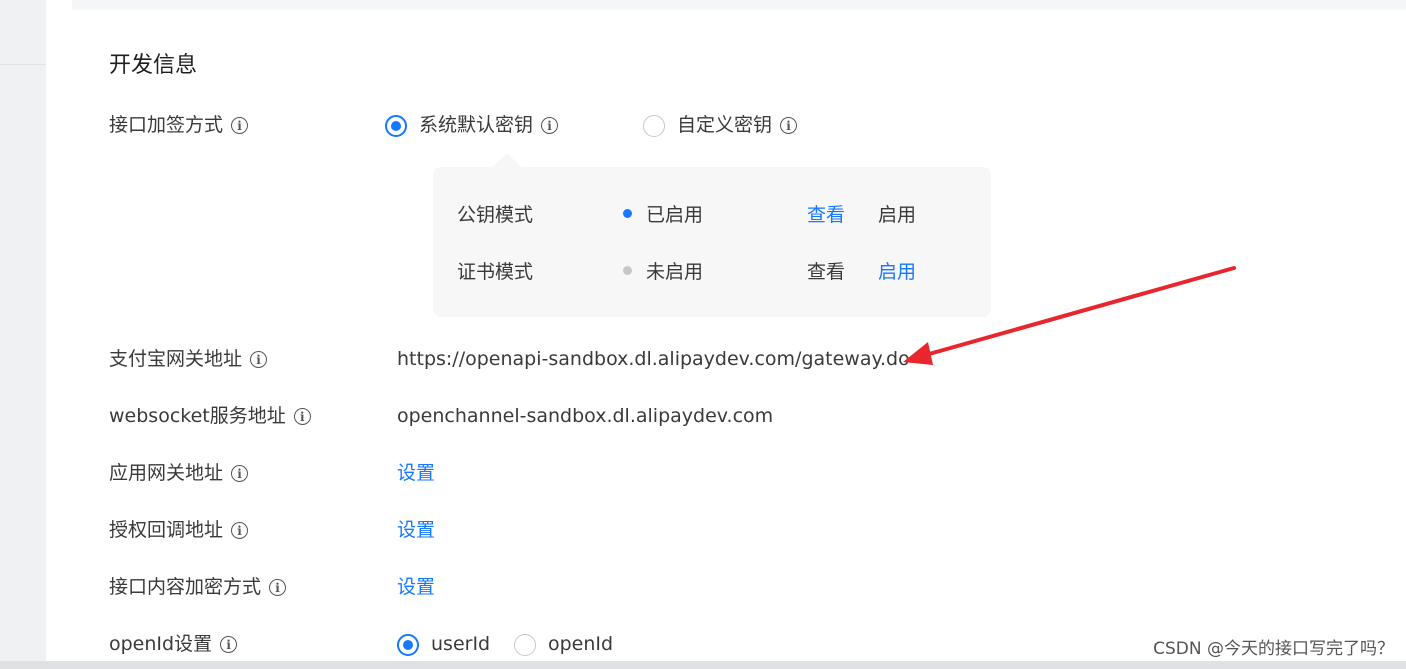 The height and width of the screenshot is (669, 1406). What do you see at coordinates (1273, 649) in the screenshot?
I see `csdn-watermark: CSDN @今天的接口写完了吗？` at bounding box center [1273, 649].